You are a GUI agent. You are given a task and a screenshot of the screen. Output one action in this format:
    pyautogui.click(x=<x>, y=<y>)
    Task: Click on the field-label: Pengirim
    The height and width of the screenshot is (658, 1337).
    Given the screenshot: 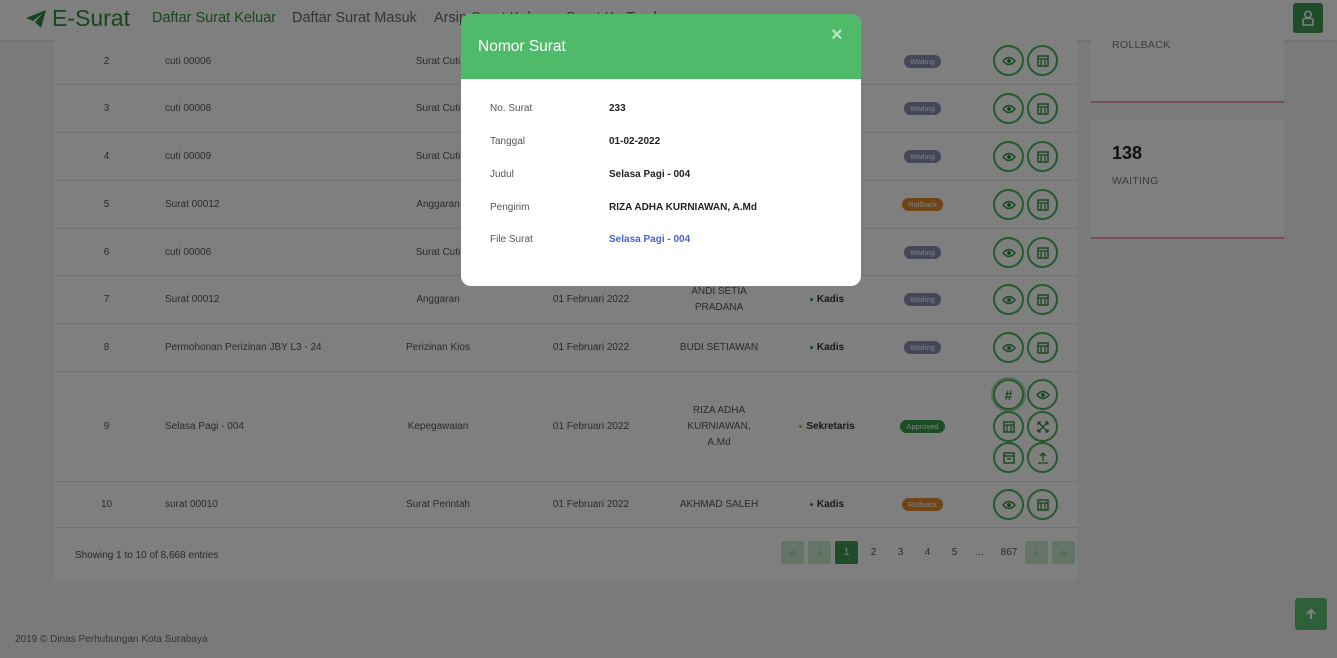 What is the action you would take?
    pyautogui.click(x=510, y=207)
    